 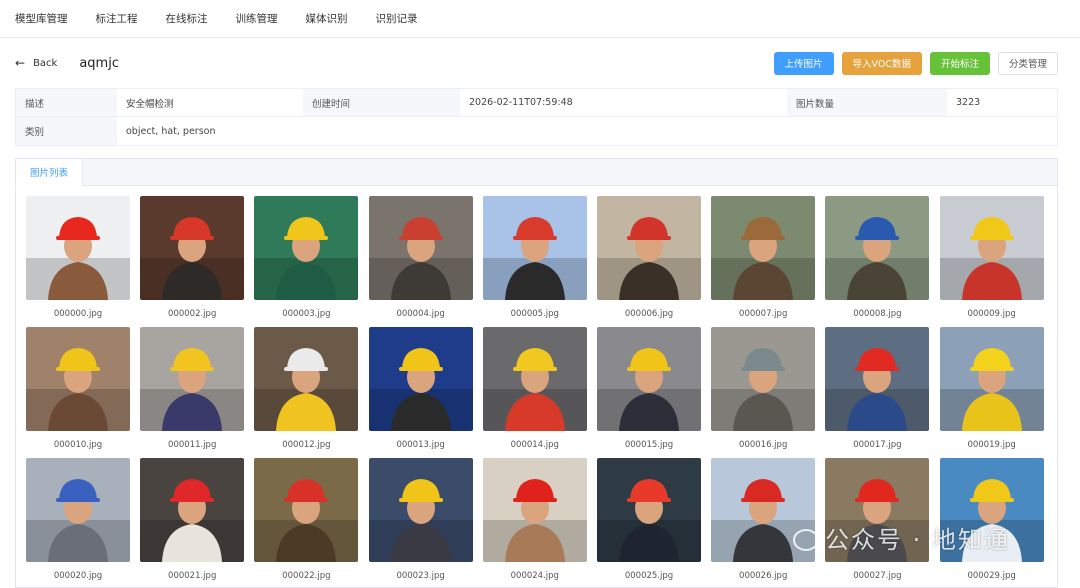 What do you see at coordinates (66, 102) in the screenshot?
I see `desc-label: 描述` at bounding box center [66, 102].